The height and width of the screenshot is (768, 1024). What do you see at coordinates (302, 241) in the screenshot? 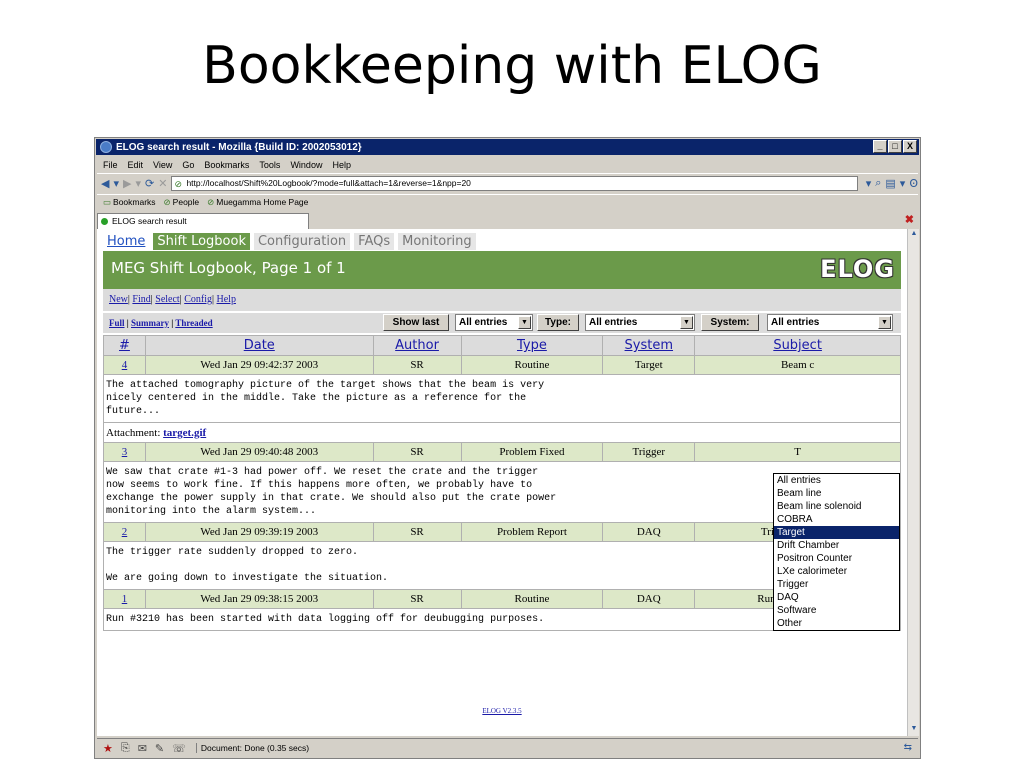
I see `tab-configuration: Configuration` at bounding box center [302, 241].